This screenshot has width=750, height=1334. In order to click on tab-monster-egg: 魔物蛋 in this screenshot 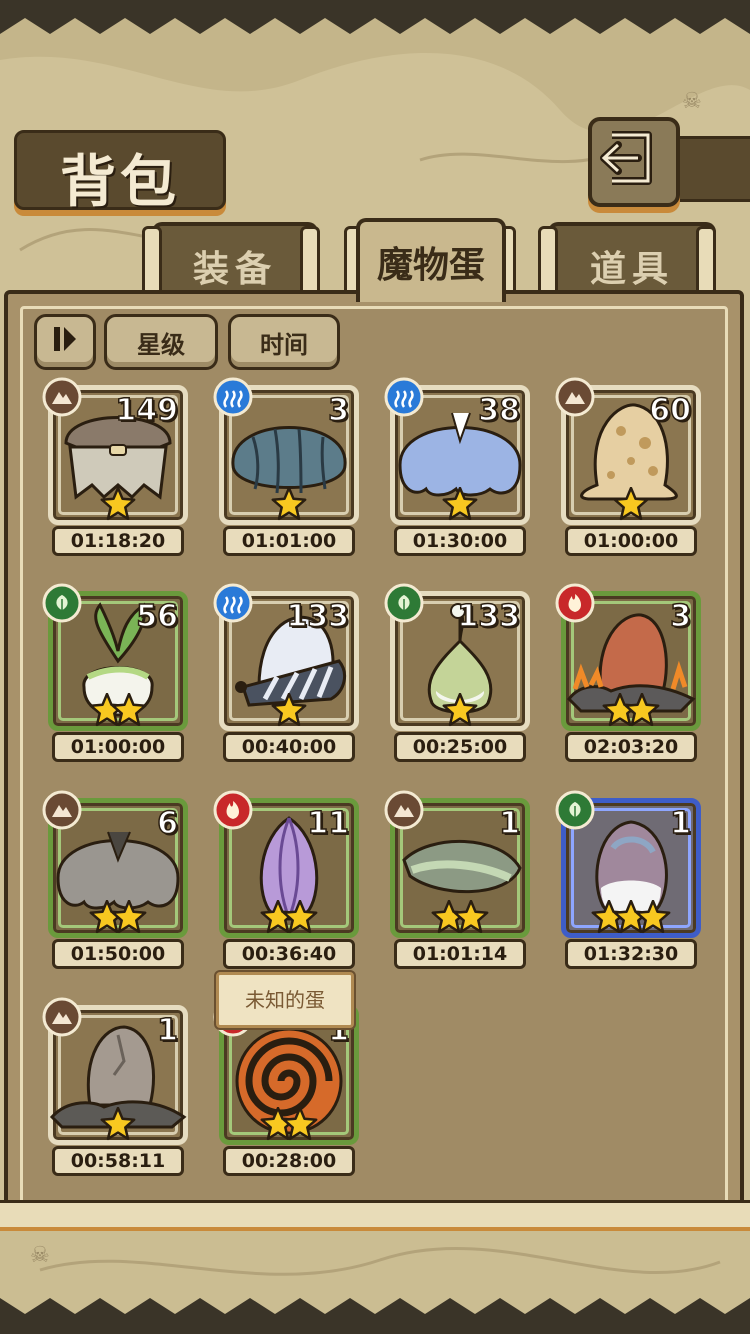, I will do `click(431, 260)`.